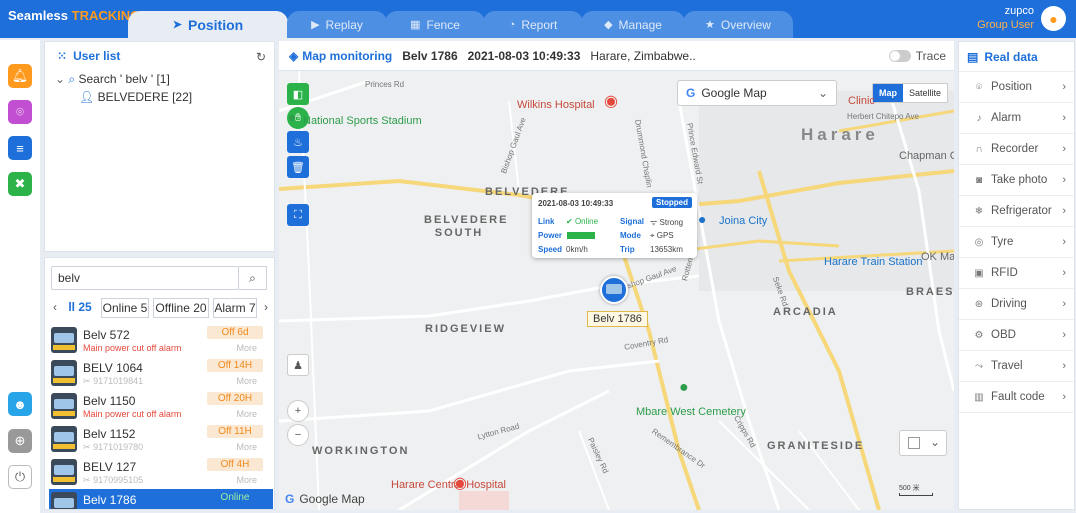 This screenshot has width=1076, height=513. I want to click on list-item: Belv 1152 ✂︎ 9171019780 Off 11H More, so click(161, 439).